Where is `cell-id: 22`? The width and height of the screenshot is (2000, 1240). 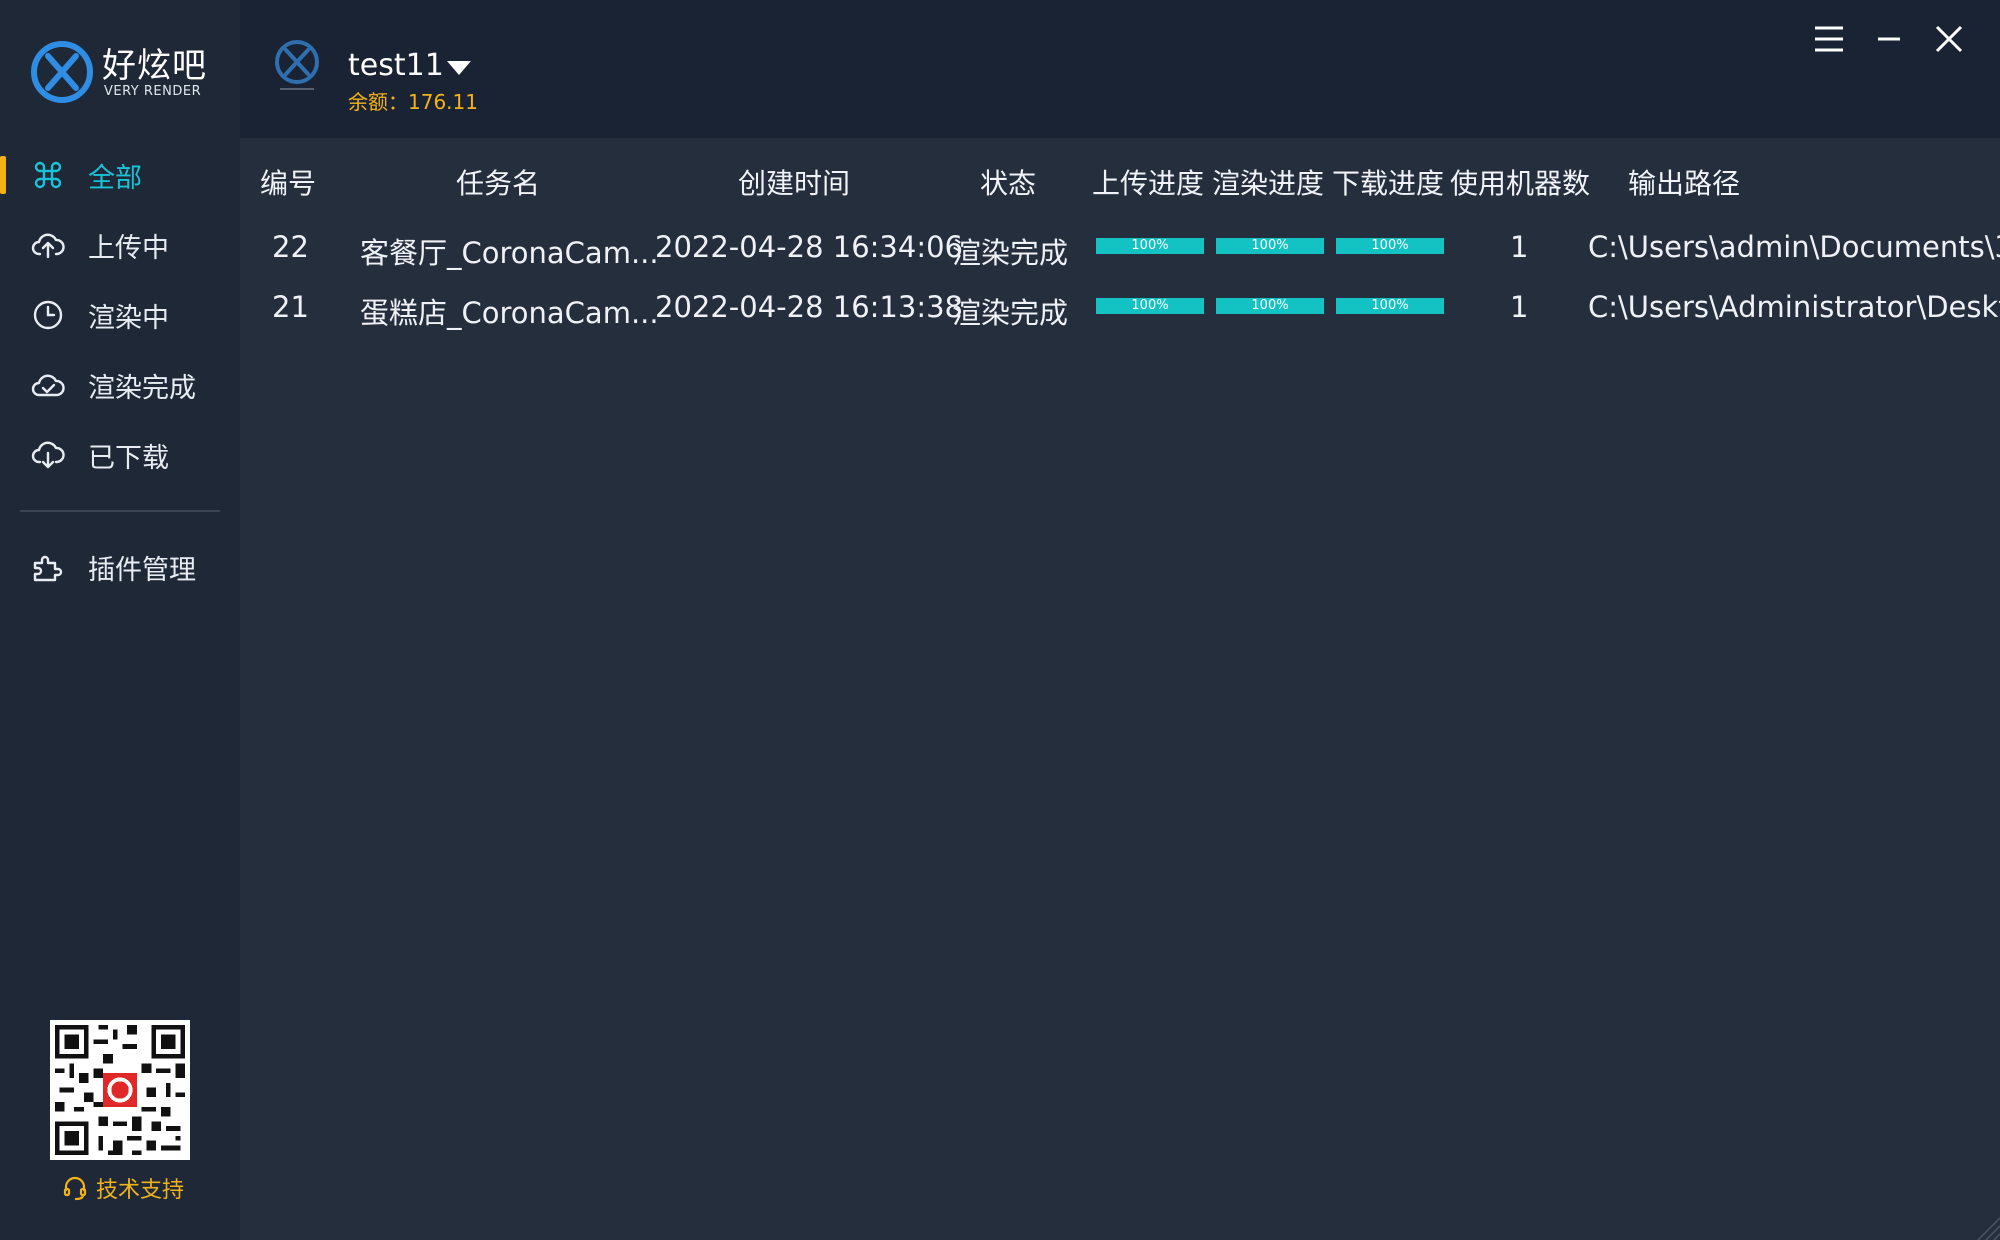
cell-id: 22 is located at coordinates (290, 247).